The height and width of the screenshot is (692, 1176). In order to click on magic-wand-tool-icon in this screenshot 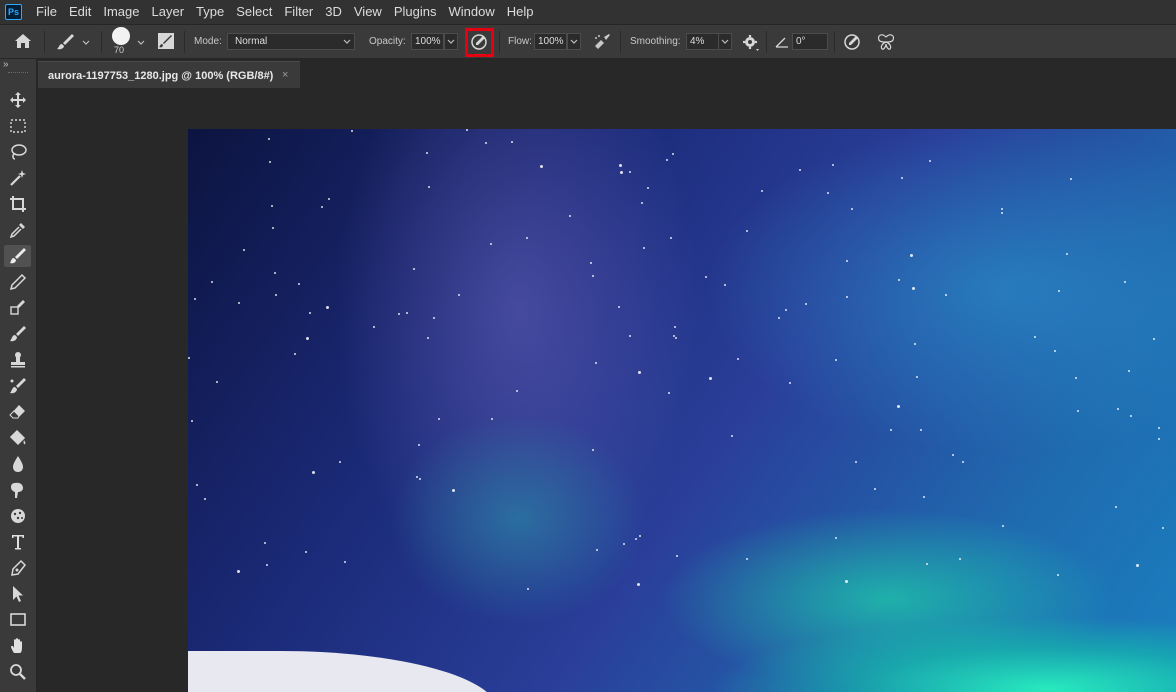, I will do `click(17, 178)`.